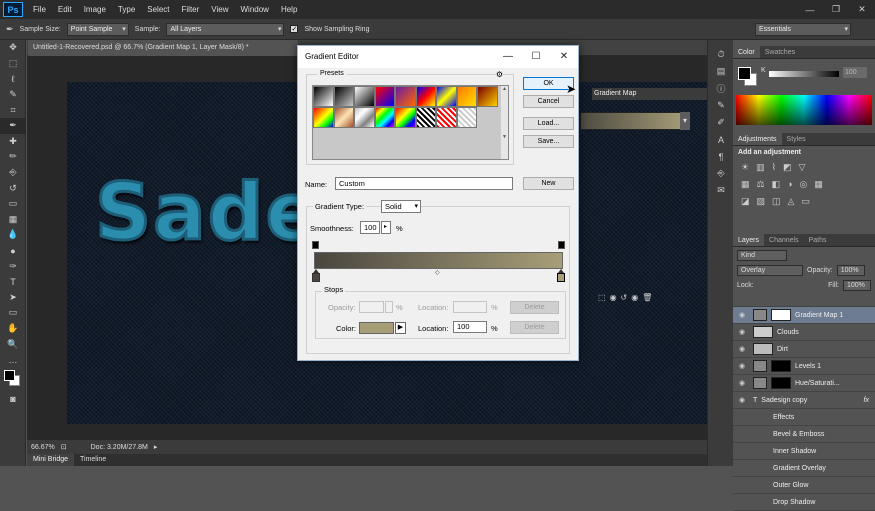 This screenshot has height=511, width=875. Describe the element at coordinates (13, 142) in the screenshot. I see `healing-brush-icon: ✚` at that location.